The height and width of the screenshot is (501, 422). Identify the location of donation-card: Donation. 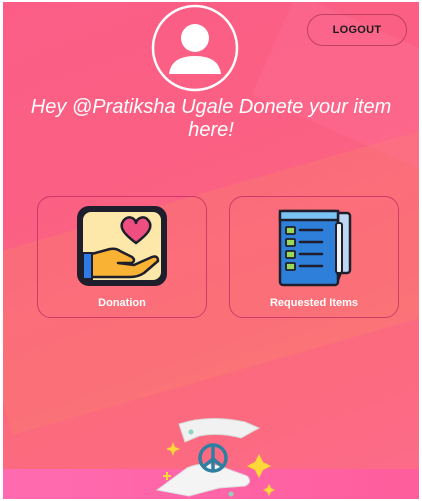
(122, 257).